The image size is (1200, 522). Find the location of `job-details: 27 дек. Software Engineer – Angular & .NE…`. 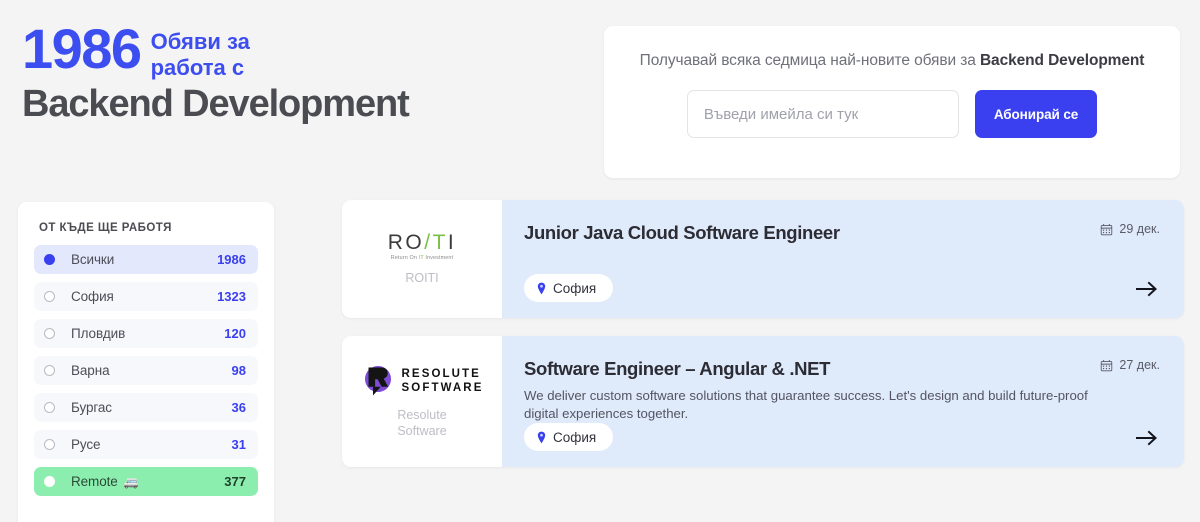

job-details: 27 дек. Software Engineer – Angular & .NE… is located at coordinates (843, 401).